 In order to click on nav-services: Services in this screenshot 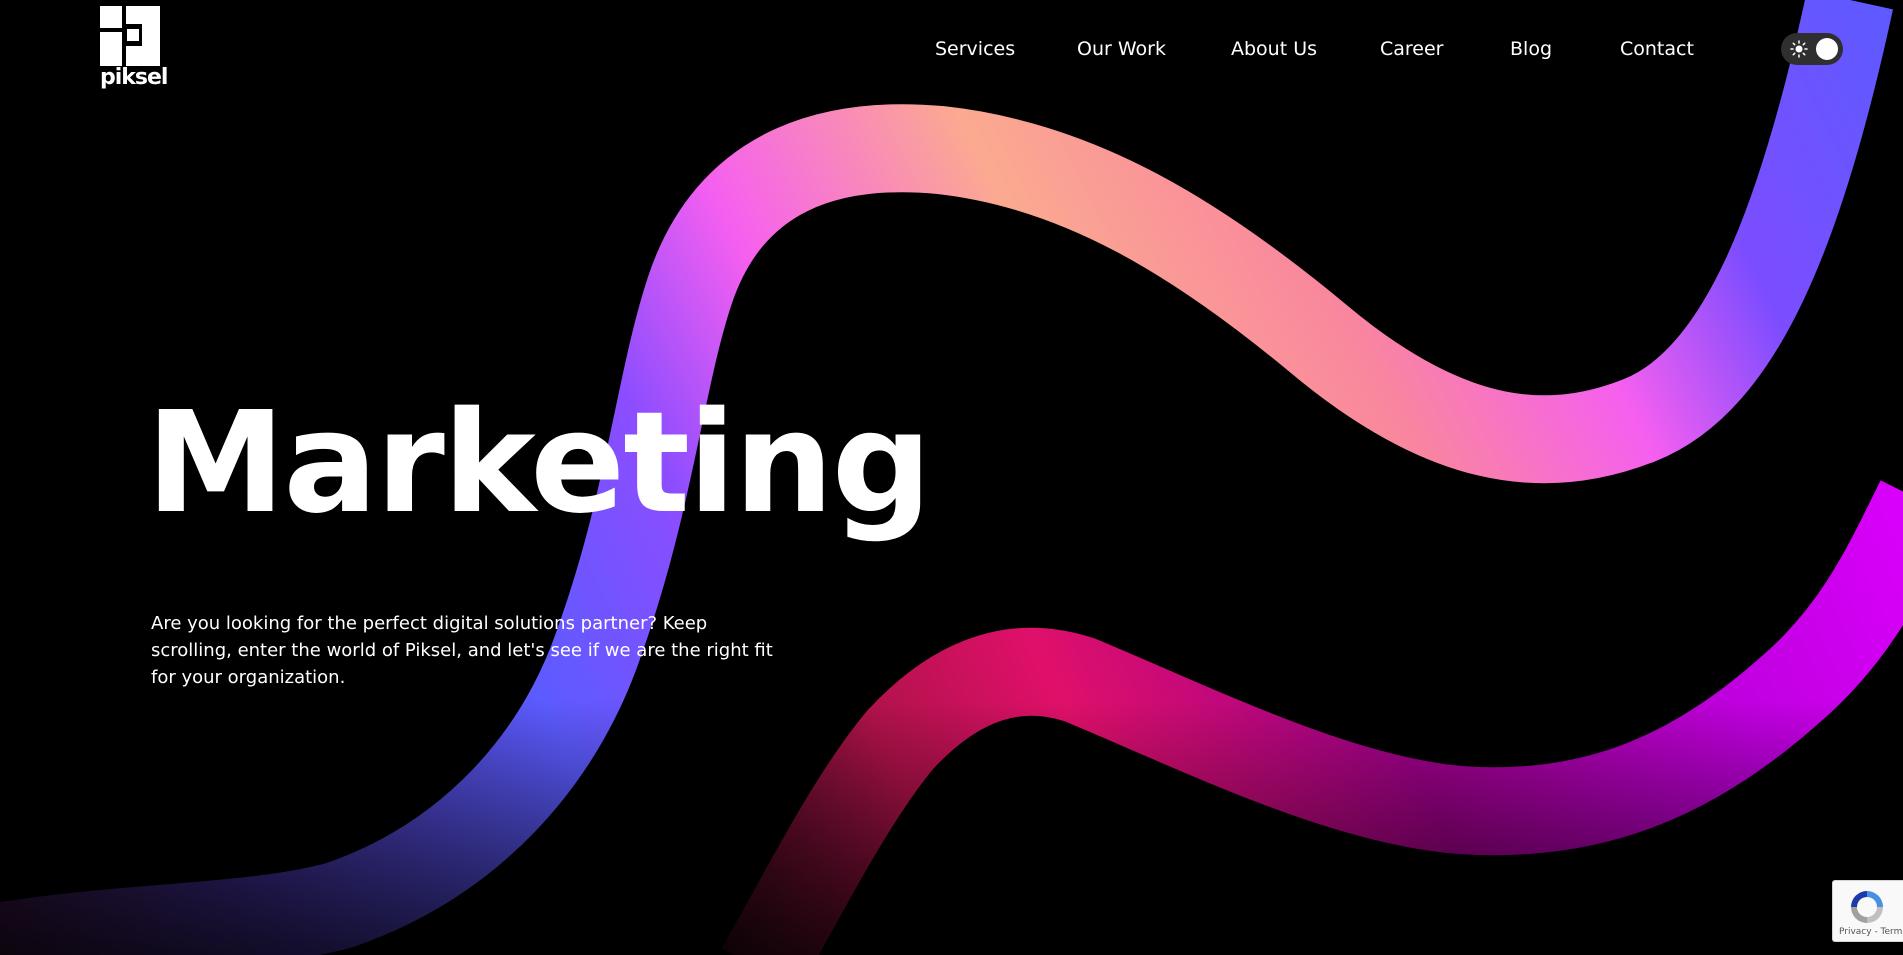, I will do `click(975, 49)`.